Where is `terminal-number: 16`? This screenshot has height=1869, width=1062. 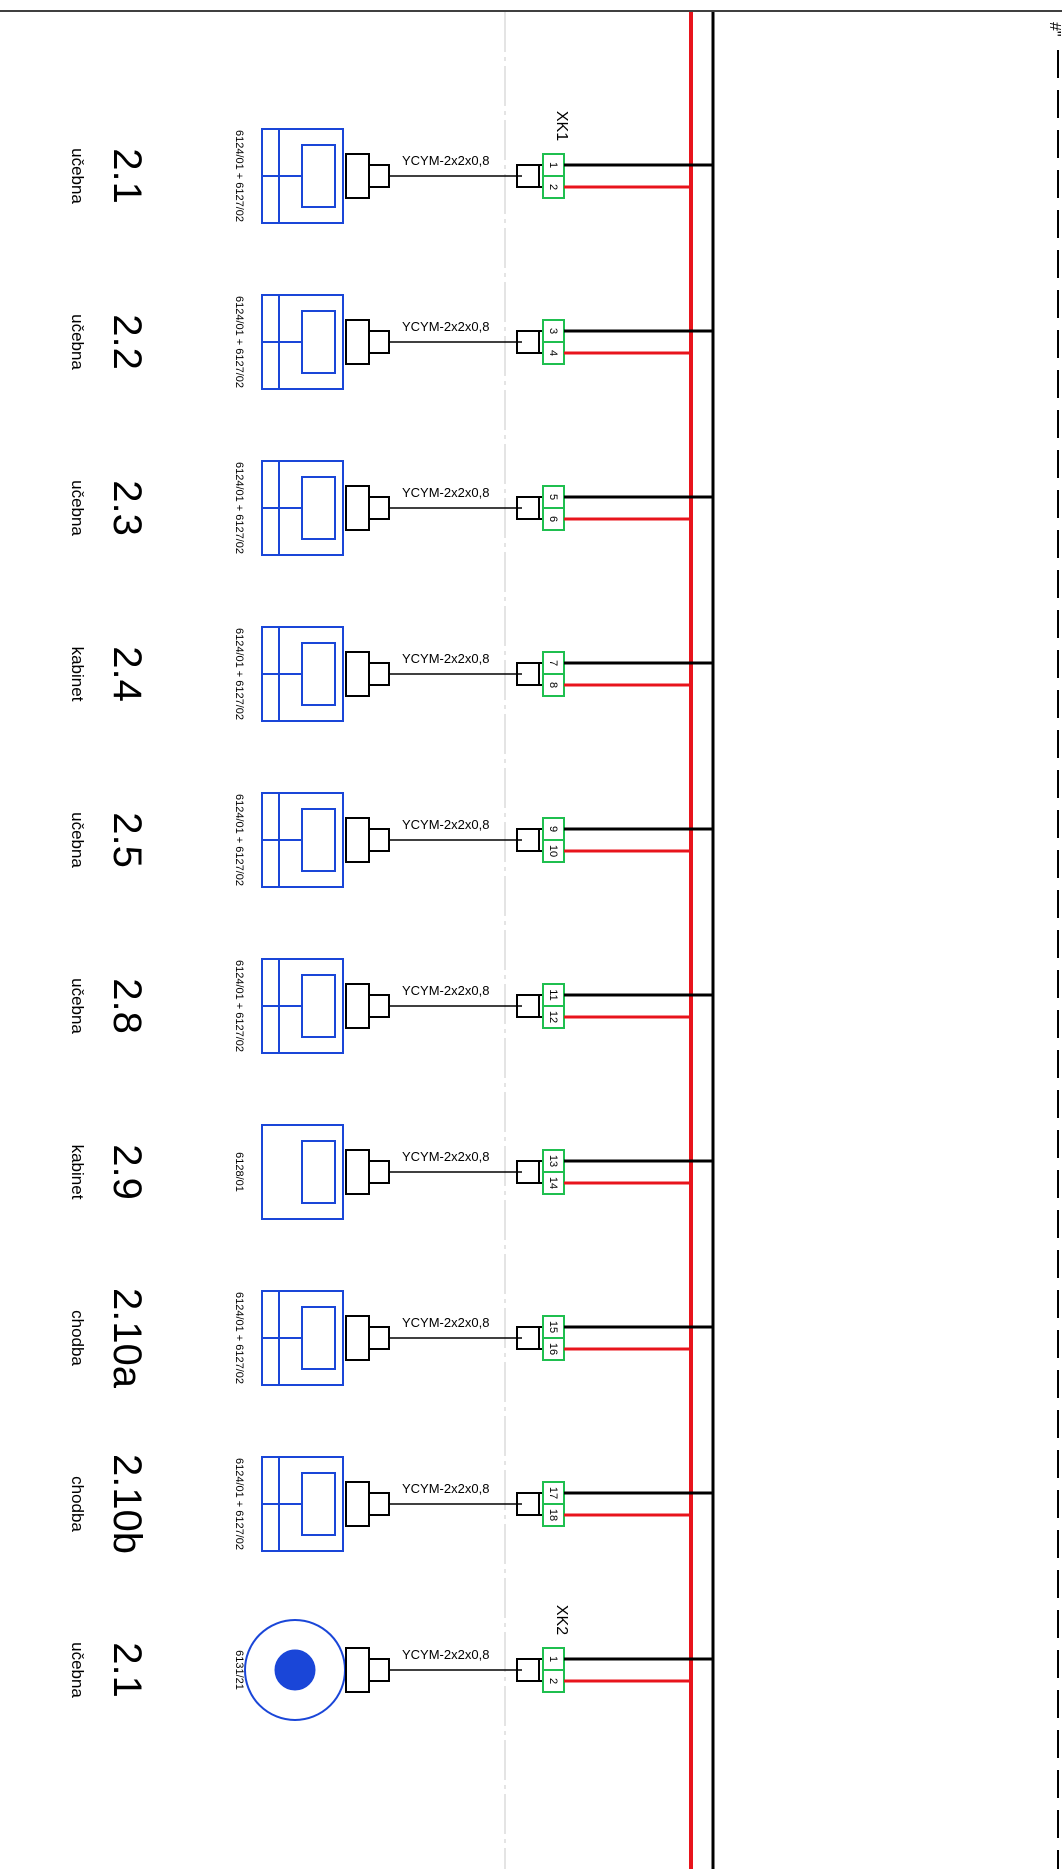 terminal-number: 16 is located at coordinates (553, 1349).